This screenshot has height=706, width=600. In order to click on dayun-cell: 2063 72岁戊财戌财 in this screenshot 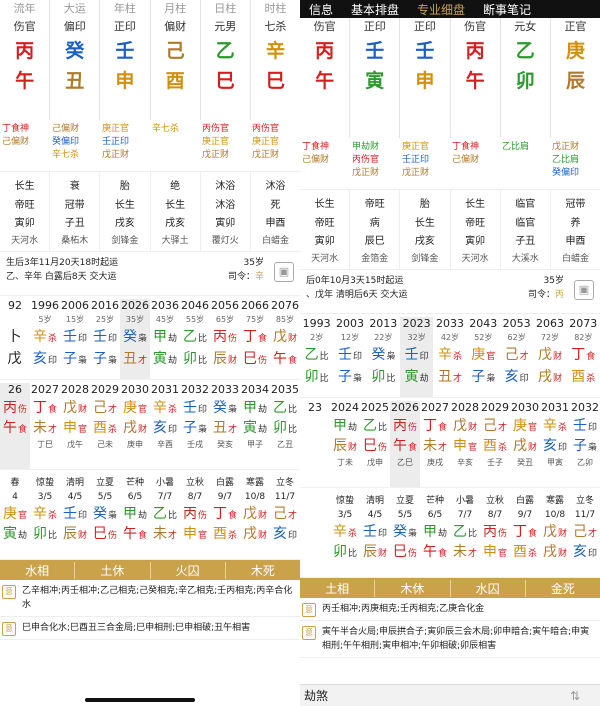, I will do `click(549, 357)`.